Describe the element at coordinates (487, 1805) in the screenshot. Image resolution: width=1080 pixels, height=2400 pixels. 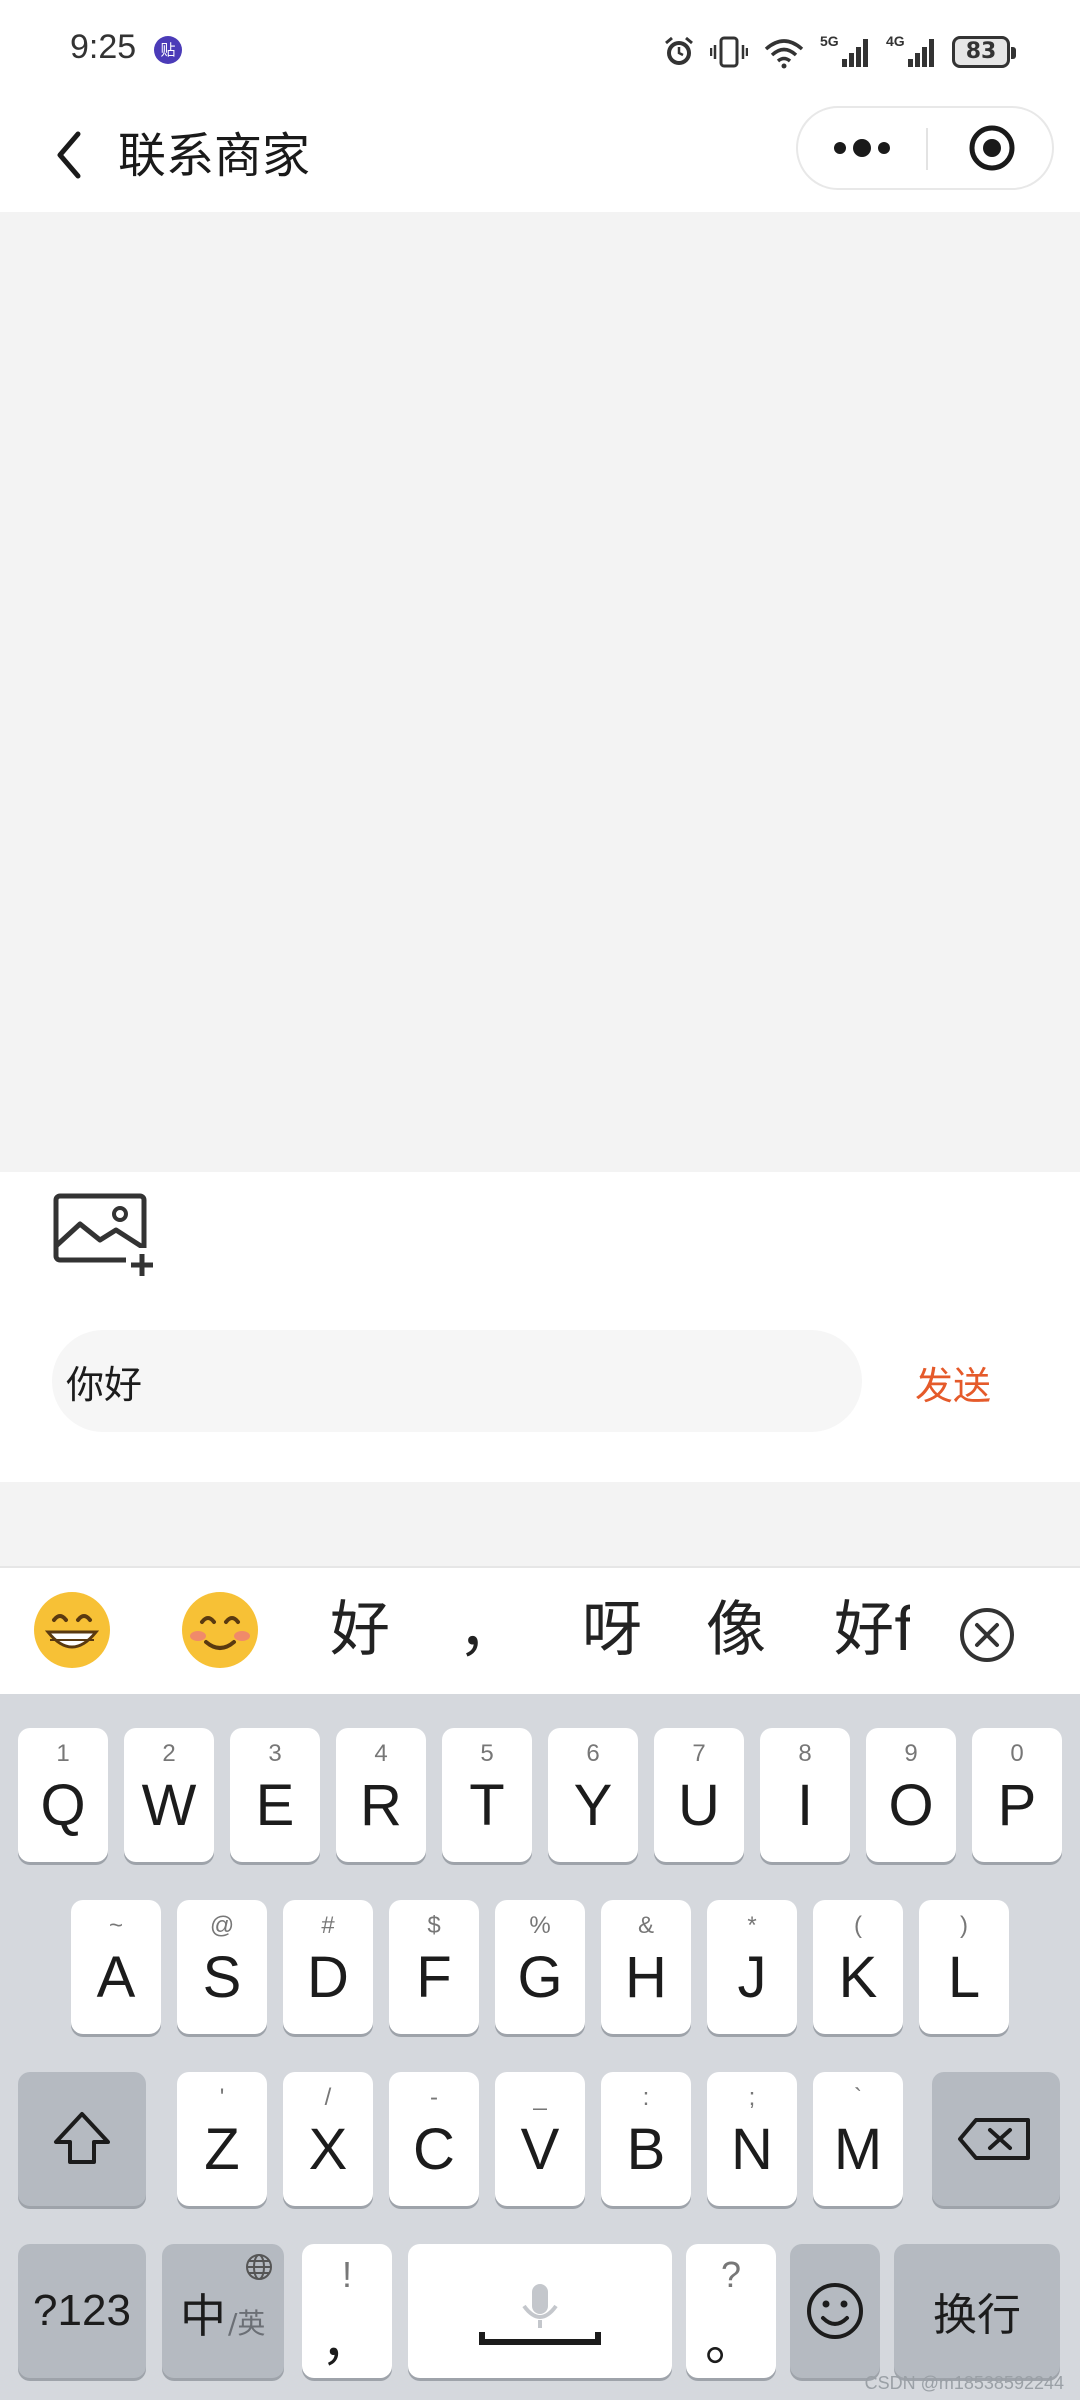
I see `key-label: T` at that location.